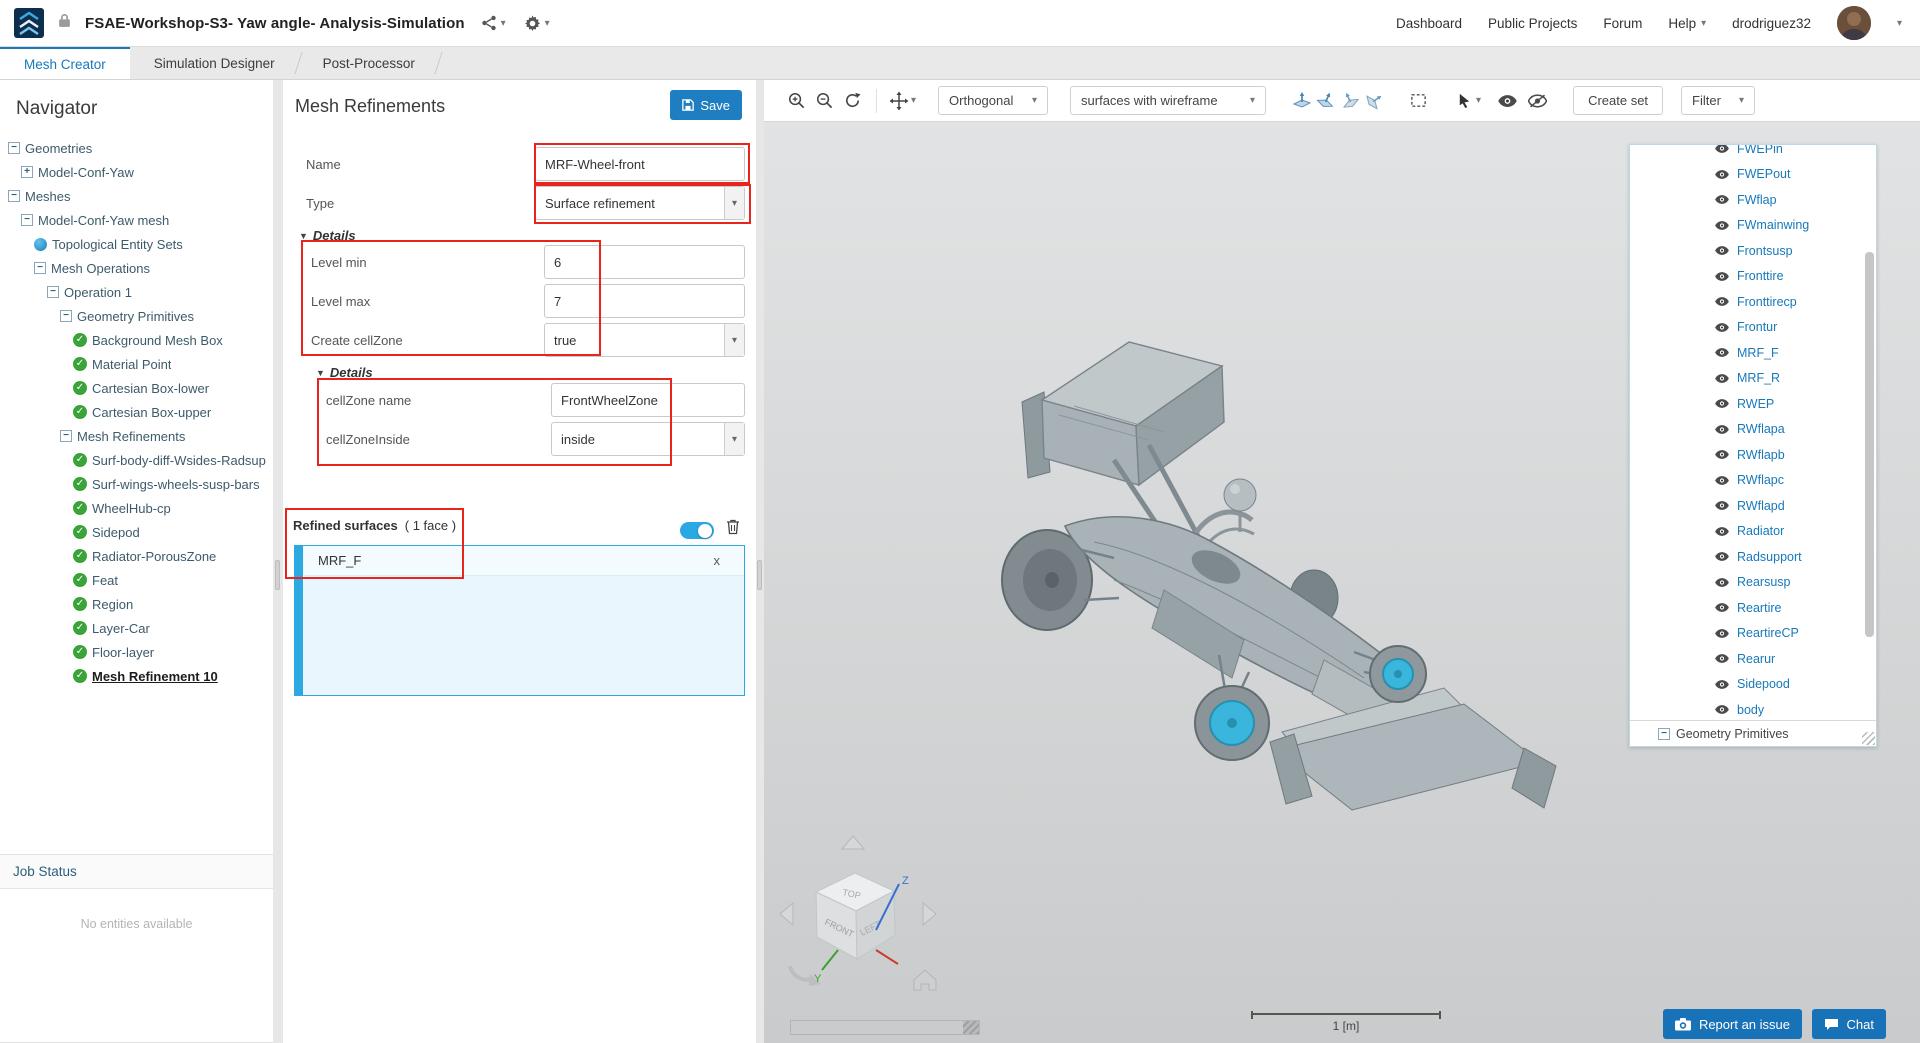  Describe the element at coordinates (1753, 251) in the screenshot. I see `face-item-frontsusp: Frontsusp` at that location.